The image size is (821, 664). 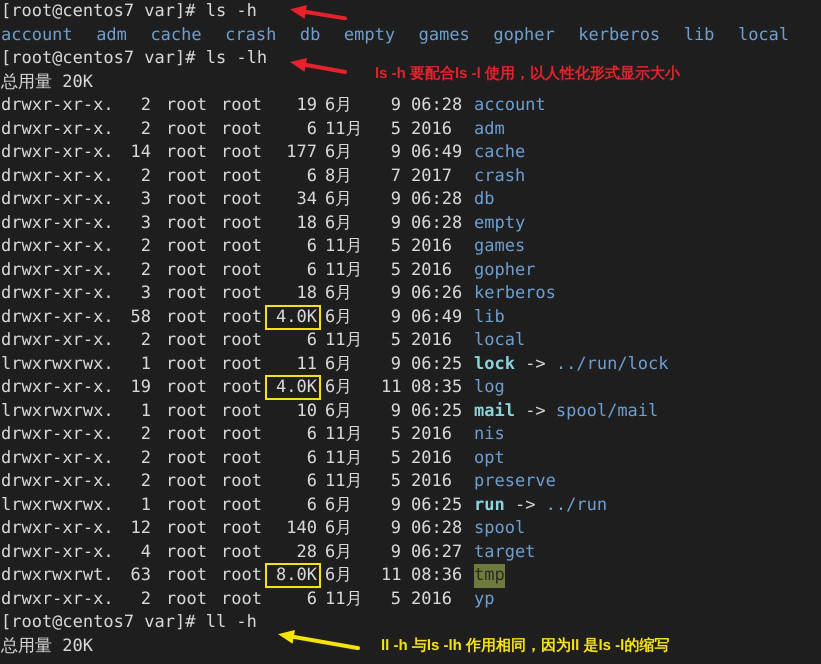 What do you see at coordinates (619, 35) in the screenshot?
I see `directory-name: kerberos` at bounding box center [619, 35].